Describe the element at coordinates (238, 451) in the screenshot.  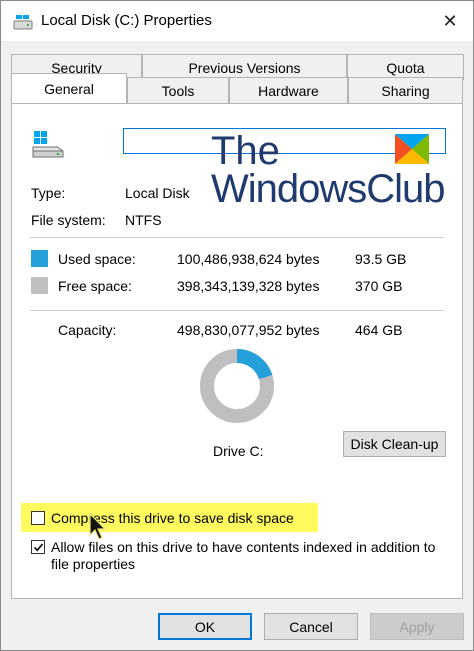
I see `drive-label: Drive C:` at that location.